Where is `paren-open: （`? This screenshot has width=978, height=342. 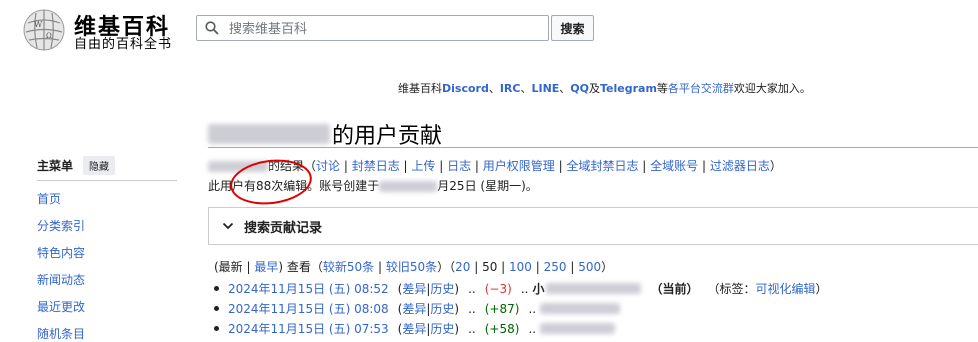
paren-open: （ is located at coordinates (310, 166).